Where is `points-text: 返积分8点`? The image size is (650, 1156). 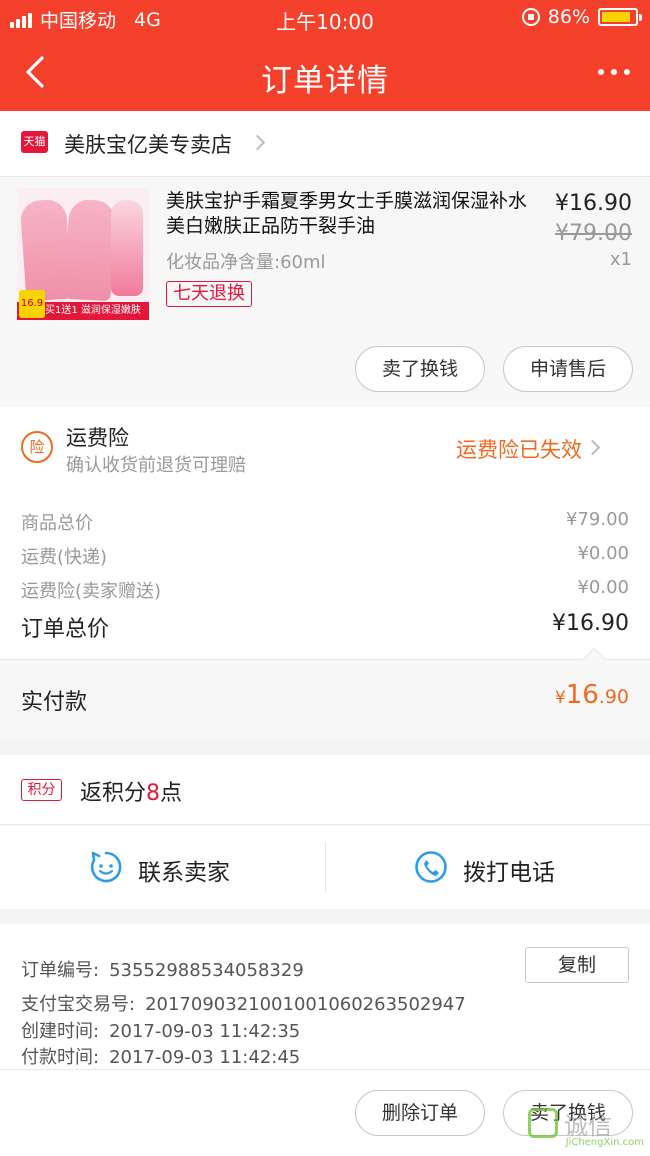
points-text: 返积分8点 is located at coordinates (131, 793).